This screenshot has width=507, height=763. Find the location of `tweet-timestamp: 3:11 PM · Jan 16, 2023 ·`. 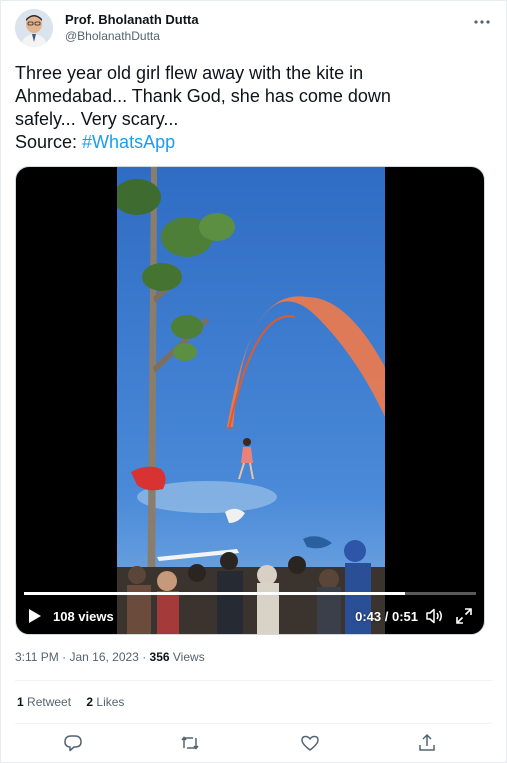

tweet-timestamp: 3:11 PM · Jan 16, 2023 · is located at coordinates (82, 657).